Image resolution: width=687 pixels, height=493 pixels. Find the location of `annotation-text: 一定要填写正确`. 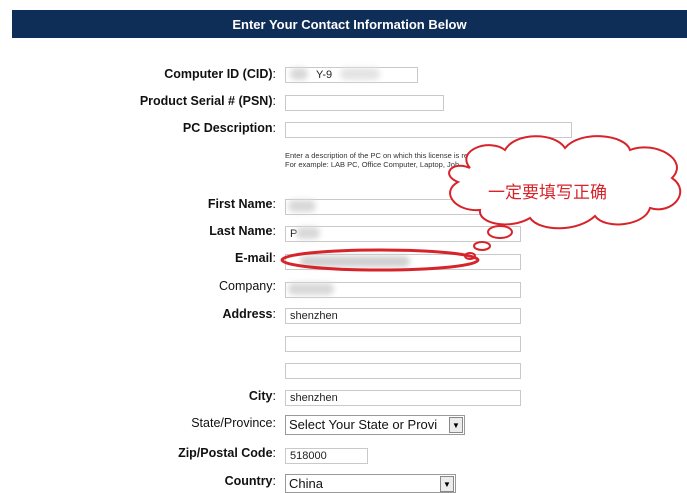

annotation-text: 一定要填写正确 is located at coordinates (547, 193).